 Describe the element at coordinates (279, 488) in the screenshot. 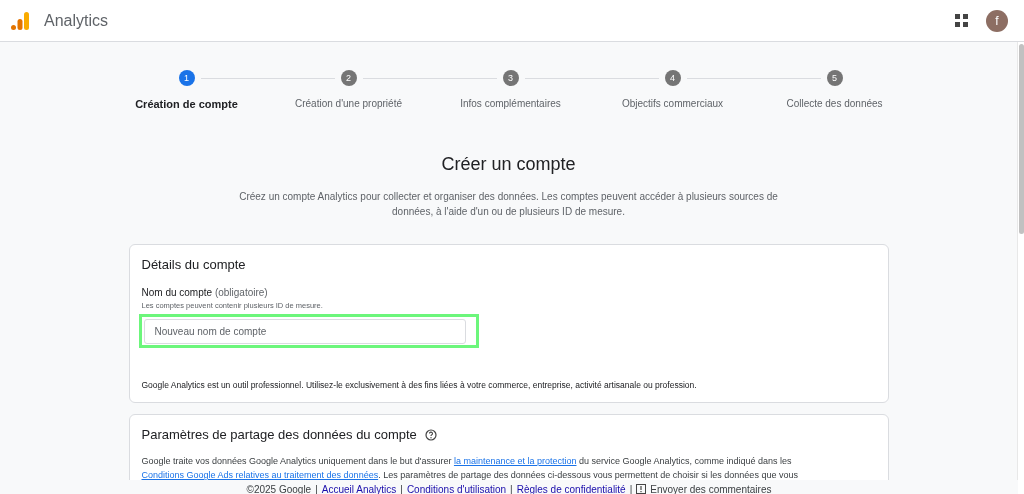

I see `copyright: ©2025 Google` at that location.